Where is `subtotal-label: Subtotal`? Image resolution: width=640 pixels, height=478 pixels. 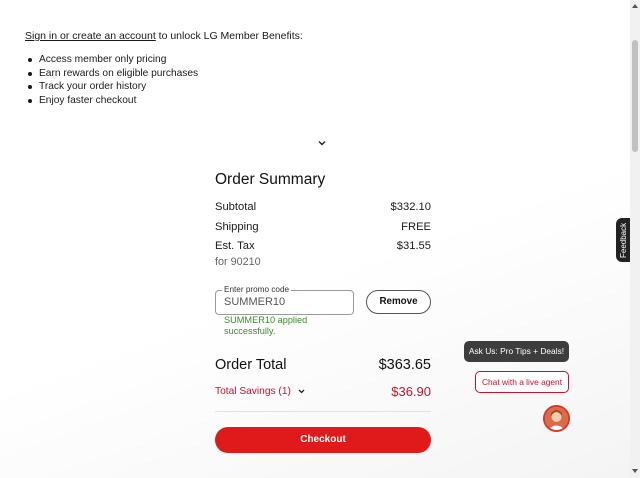 subtotal-label: Subtotal is located at coordinates (236, 207).